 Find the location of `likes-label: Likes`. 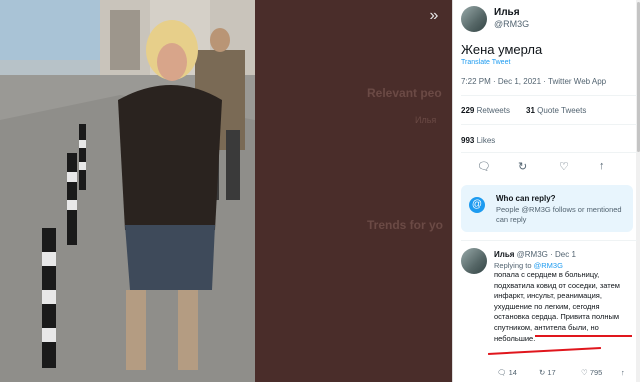

likes-label: Likes is located at coordinates (486, 140).